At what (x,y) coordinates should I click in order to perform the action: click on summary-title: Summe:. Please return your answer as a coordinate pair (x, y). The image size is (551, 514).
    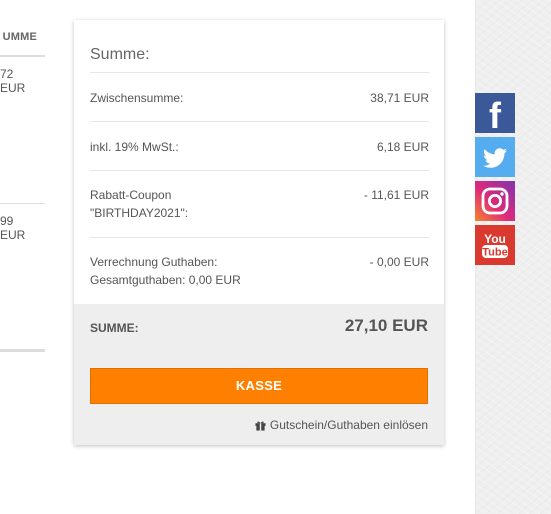
    Looking at the image, I should click on (120, 54).